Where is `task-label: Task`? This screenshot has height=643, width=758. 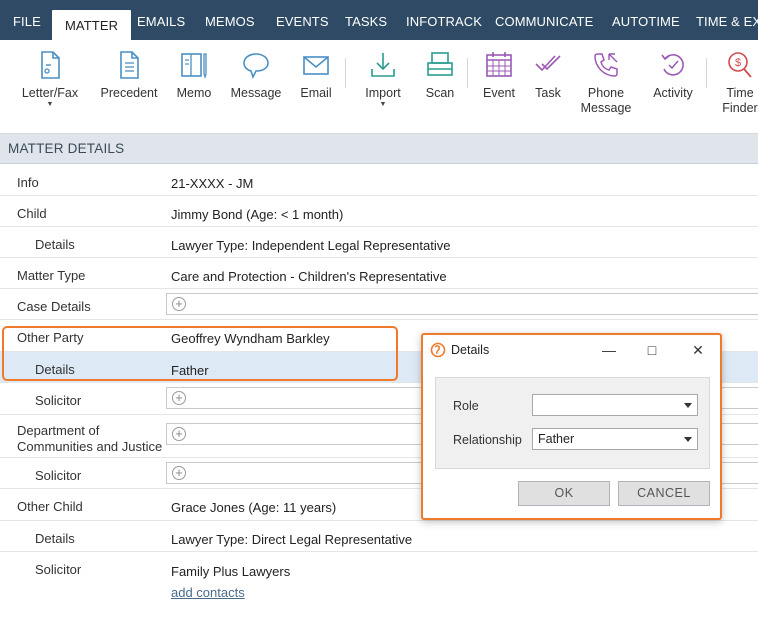 task-label: Task is located at coordinates (548, 93).